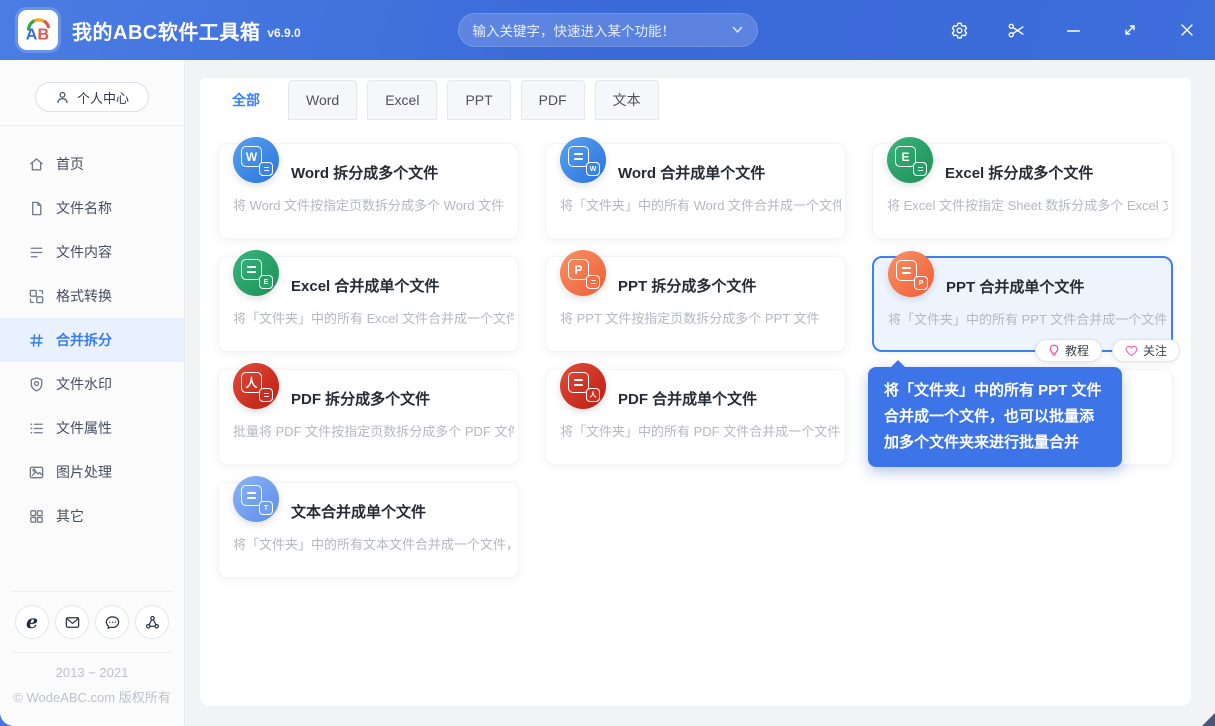 This screenshot has width=1215, height=726. I want to click on image-process-icon, so click(36, 472).